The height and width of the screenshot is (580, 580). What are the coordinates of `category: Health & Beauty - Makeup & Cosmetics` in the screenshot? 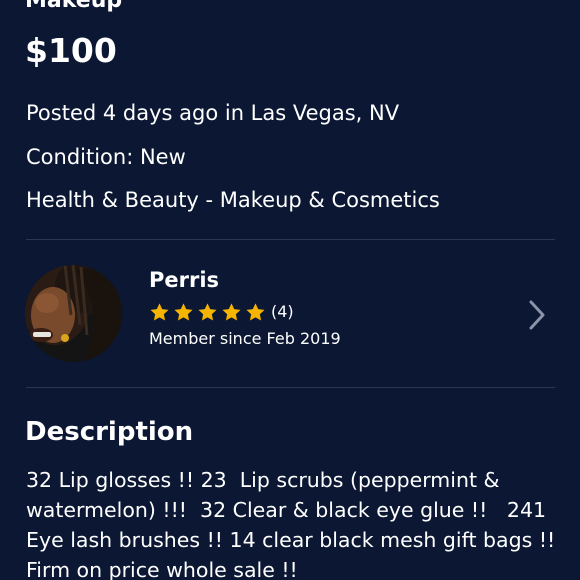 It's located at (233, 200).